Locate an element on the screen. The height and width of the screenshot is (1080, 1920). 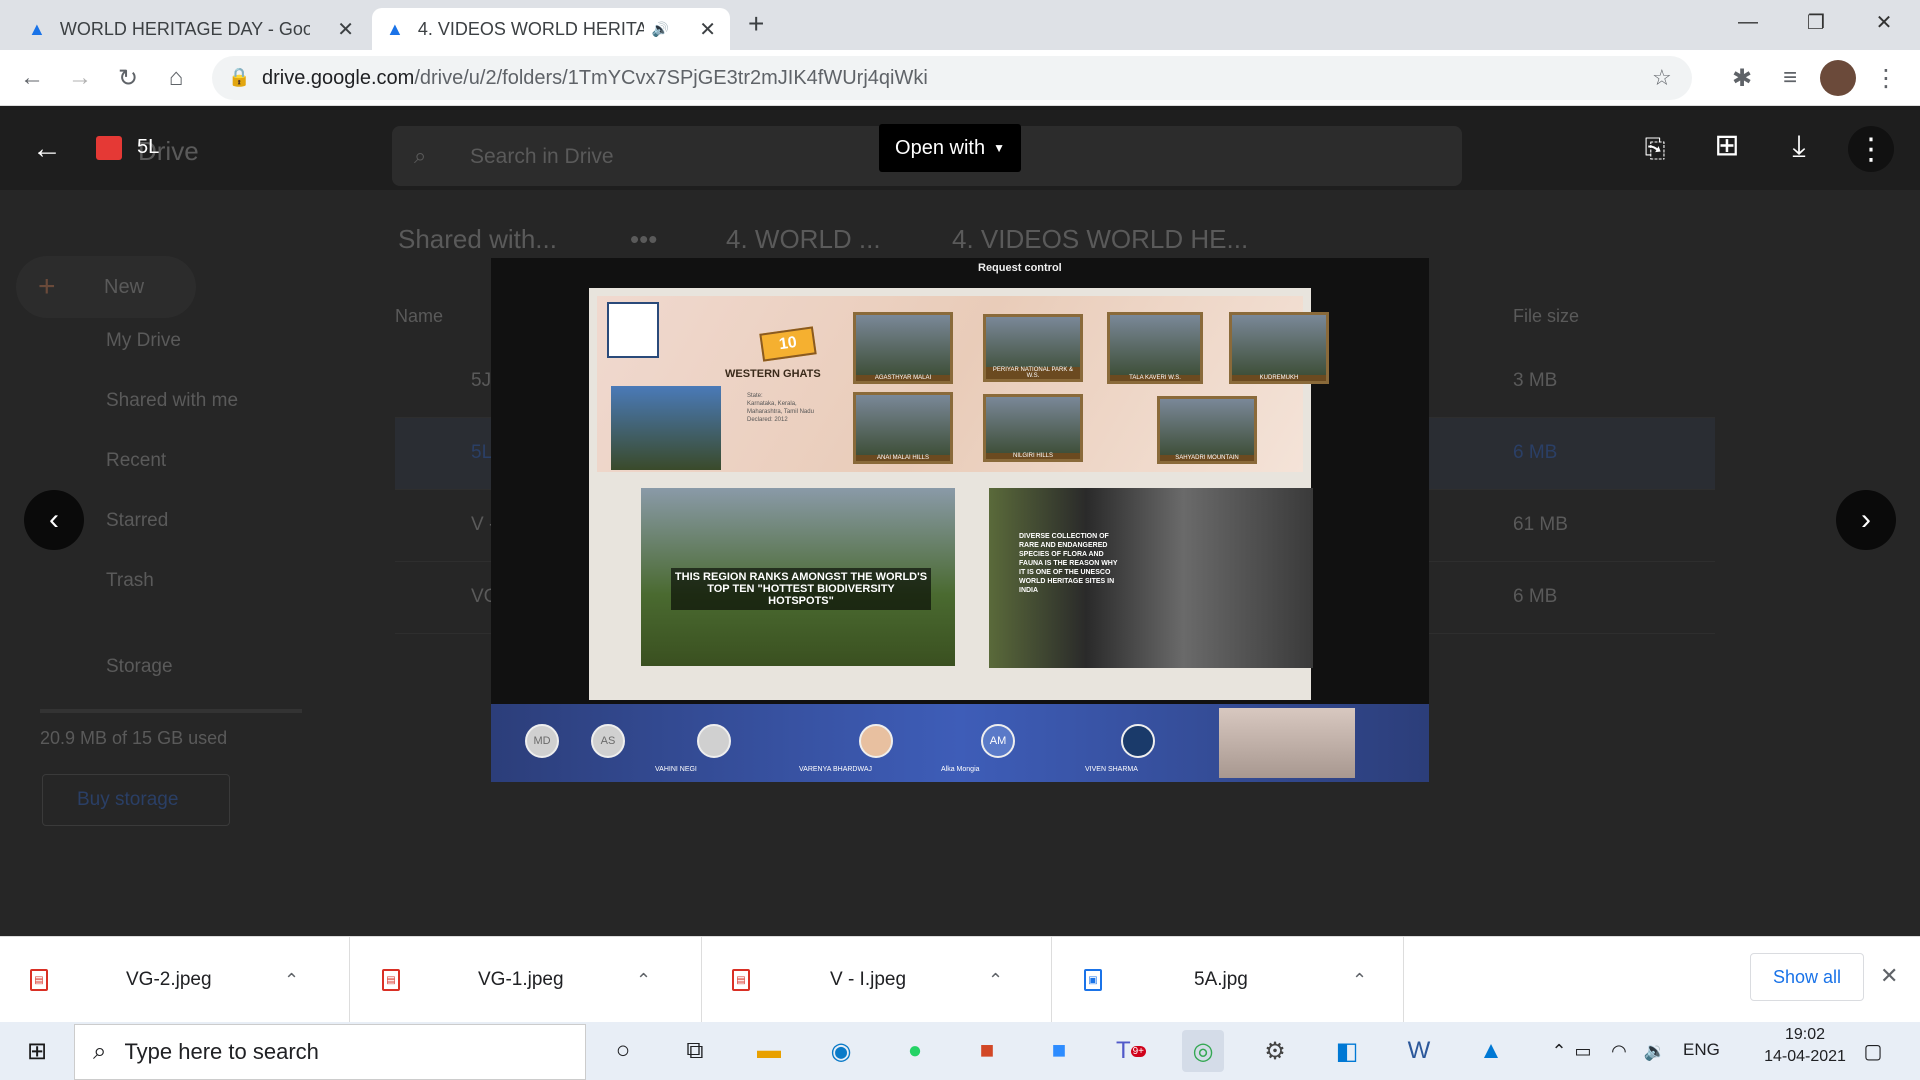
star-icon: ☆ is located at coordinates (1662, 78).